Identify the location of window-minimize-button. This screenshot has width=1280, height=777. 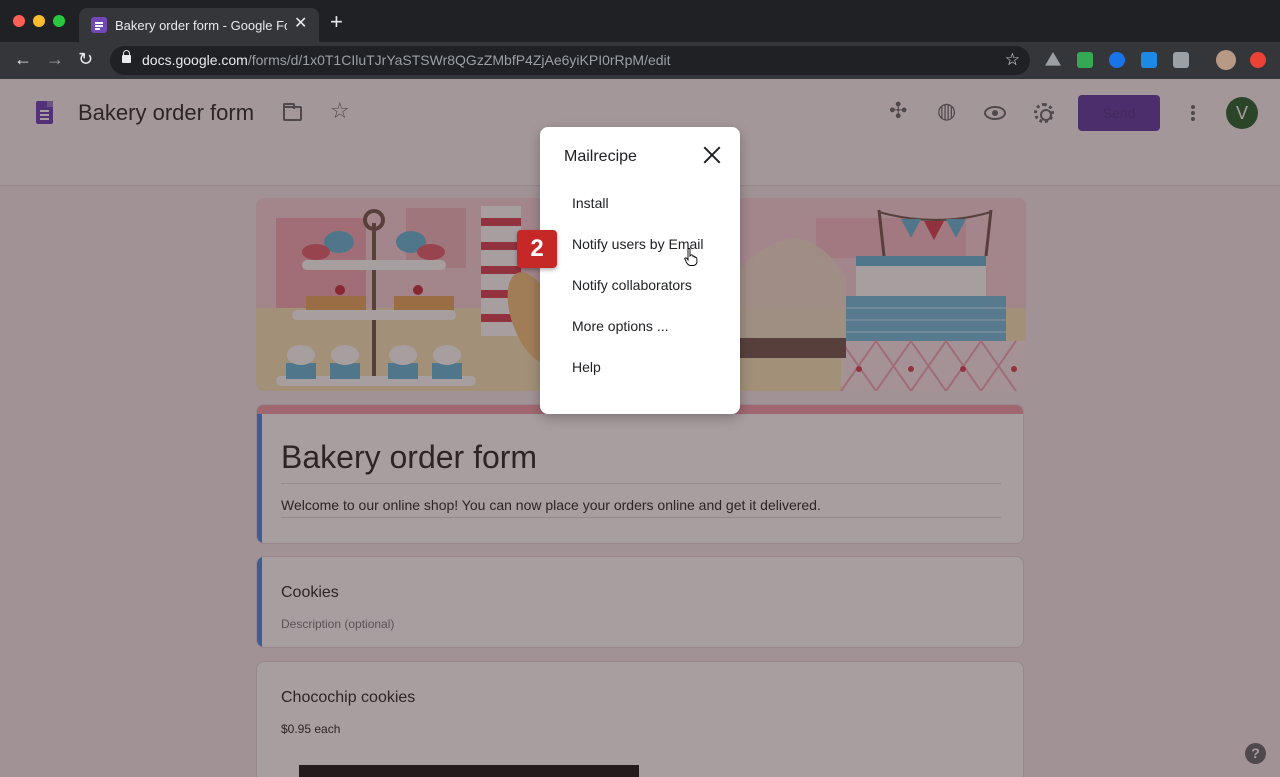
(39, 21).